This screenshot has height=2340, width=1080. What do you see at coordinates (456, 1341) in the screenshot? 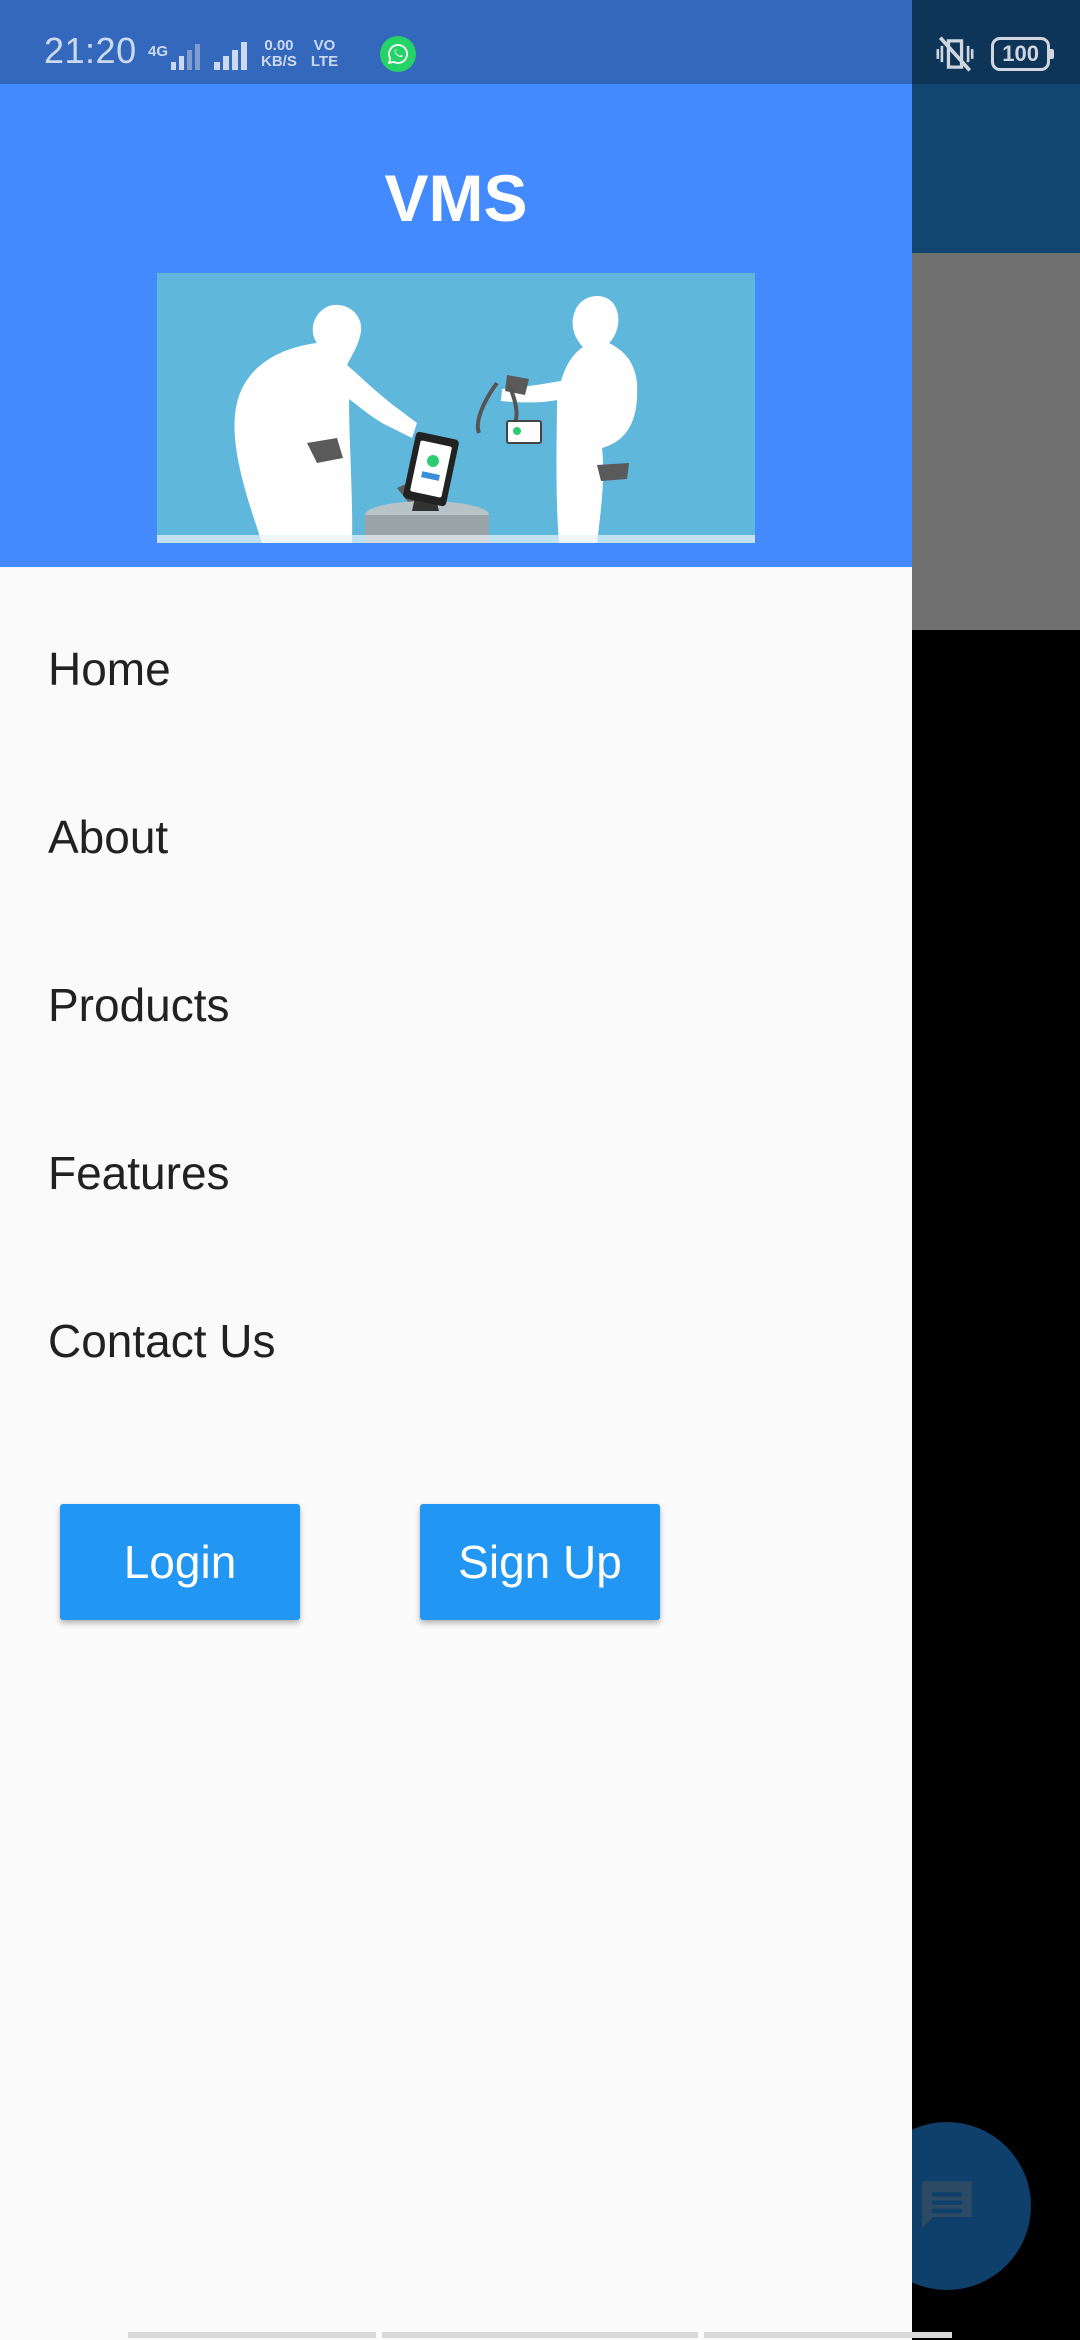
I see `nav-item-contact-us: Contact Us` at bounding box center [456, 1341].